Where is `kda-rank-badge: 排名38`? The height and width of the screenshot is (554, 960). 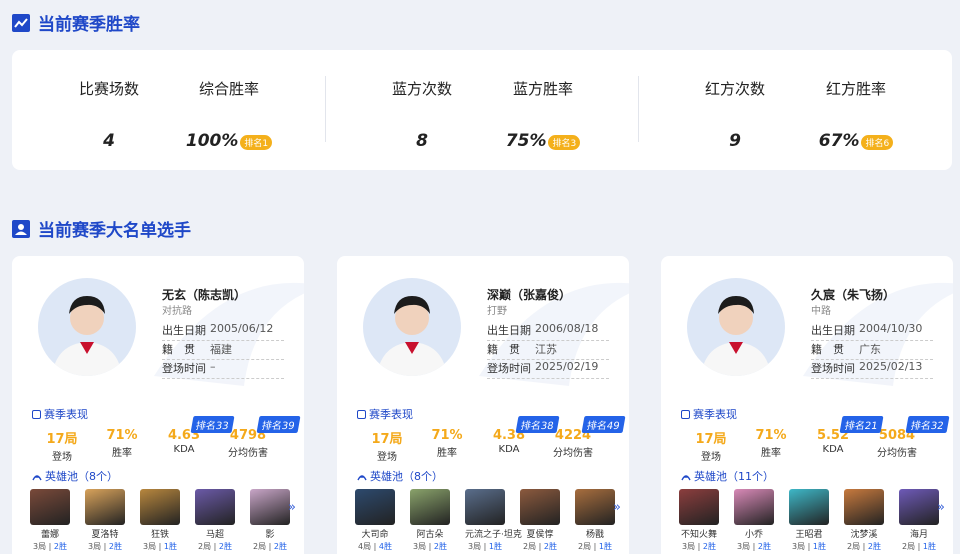
kda-rank-badge: 排名38 is located at coordinates (537, 424).